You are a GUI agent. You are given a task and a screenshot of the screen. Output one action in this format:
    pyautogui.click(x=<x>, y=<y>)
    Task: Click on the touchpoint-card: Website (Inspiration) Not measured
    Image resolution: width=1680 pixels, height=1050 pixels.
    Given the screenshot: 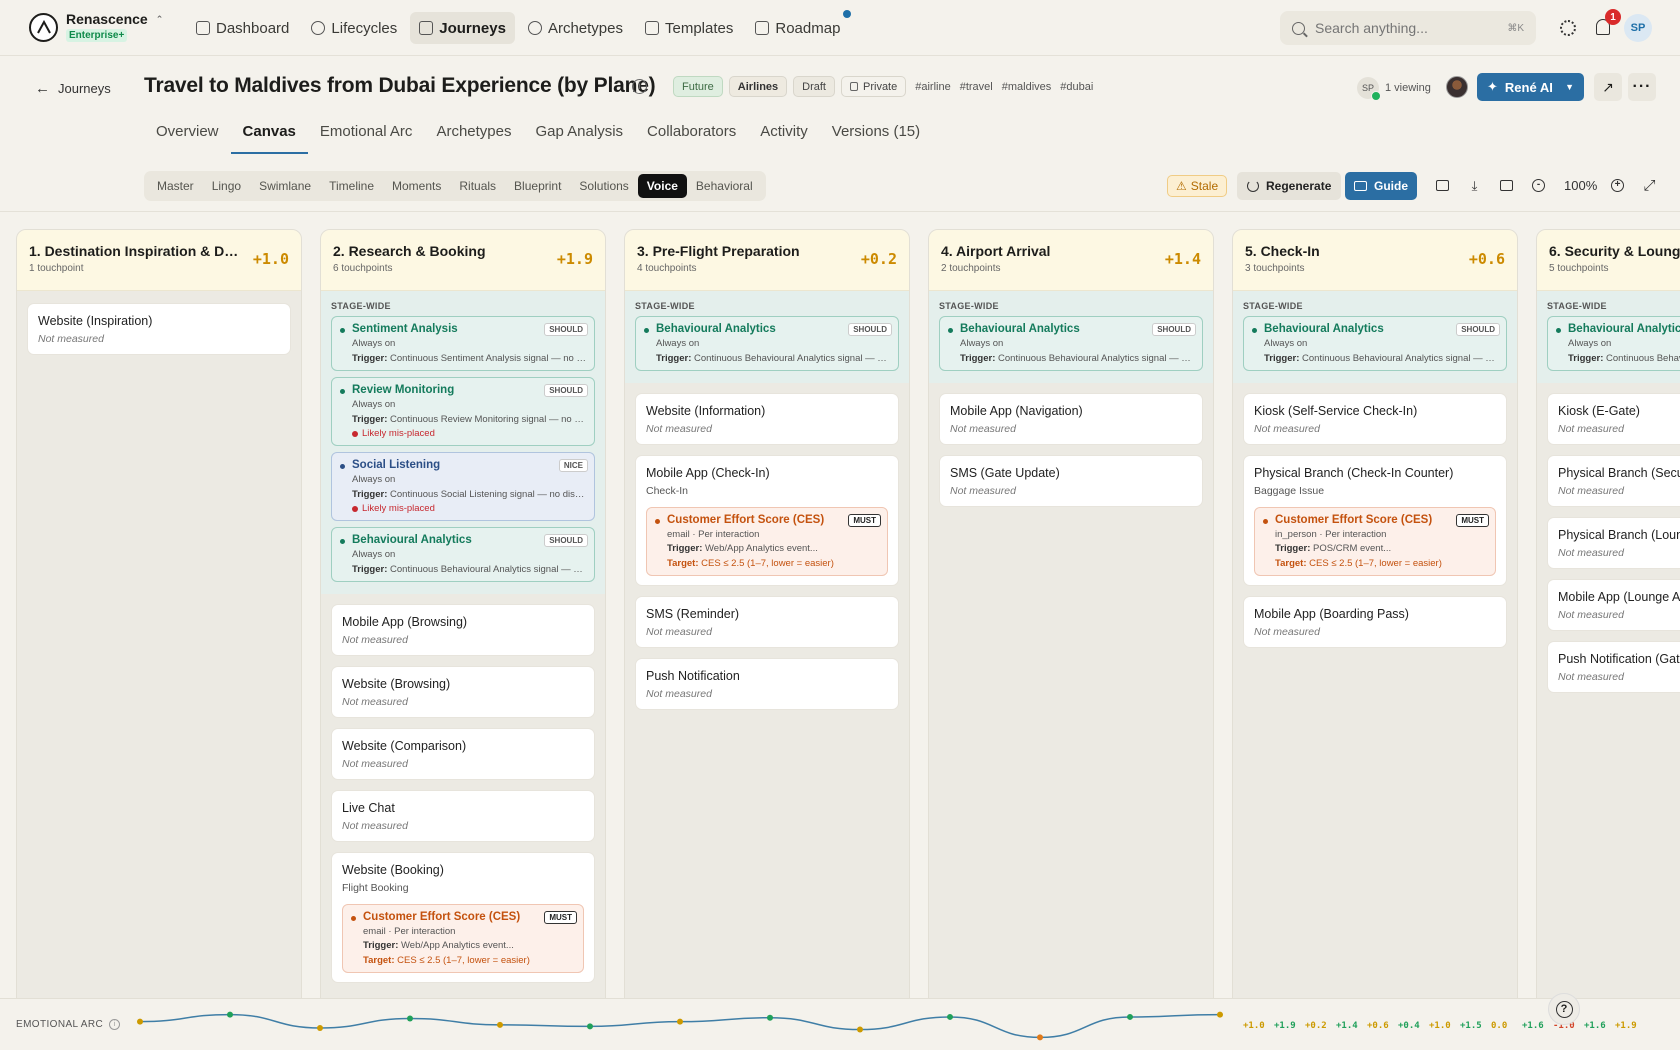 What is the action you would take?
    pyautogui.click(x=159, y=329)
    